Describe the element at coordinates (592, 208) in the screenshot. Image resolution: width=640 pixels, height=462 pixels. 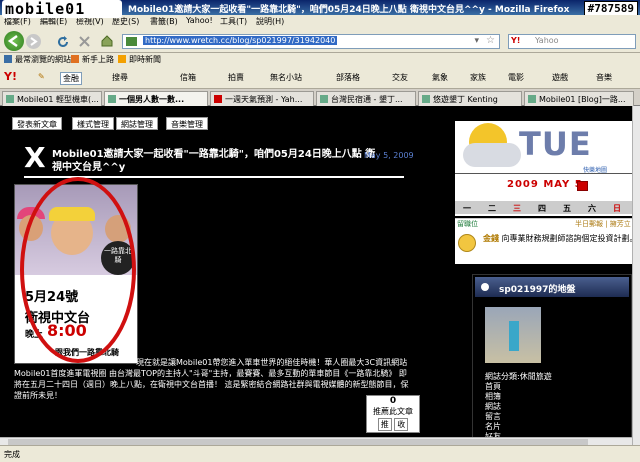
I see `weekday-sat: 六` at that location.